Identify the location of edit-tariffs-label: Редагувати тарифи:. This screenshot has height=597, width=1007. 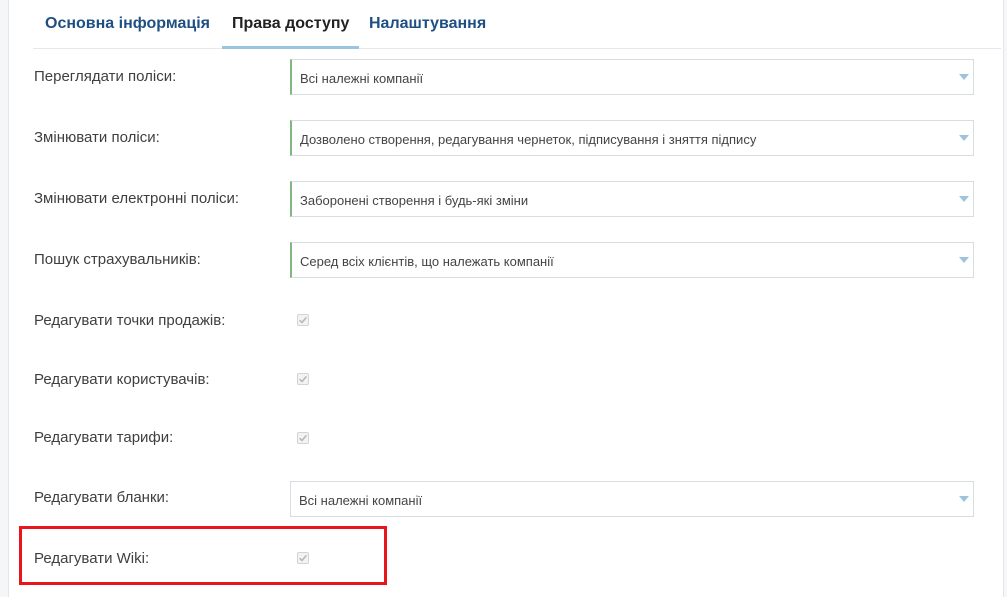
(104, 437).